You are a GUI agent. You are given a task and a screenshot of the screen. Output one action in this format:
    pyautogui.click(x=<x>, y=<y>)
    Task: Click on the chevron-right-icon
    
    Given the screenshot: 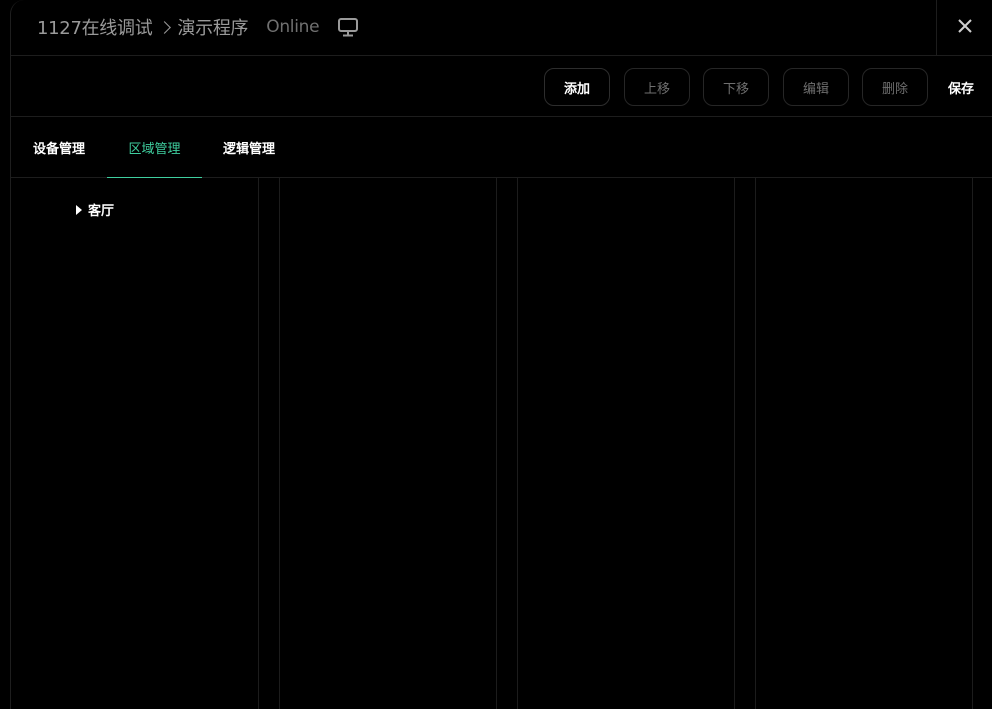 What is the action you would take?
    pyautogui.click(x=165, y=27)
    